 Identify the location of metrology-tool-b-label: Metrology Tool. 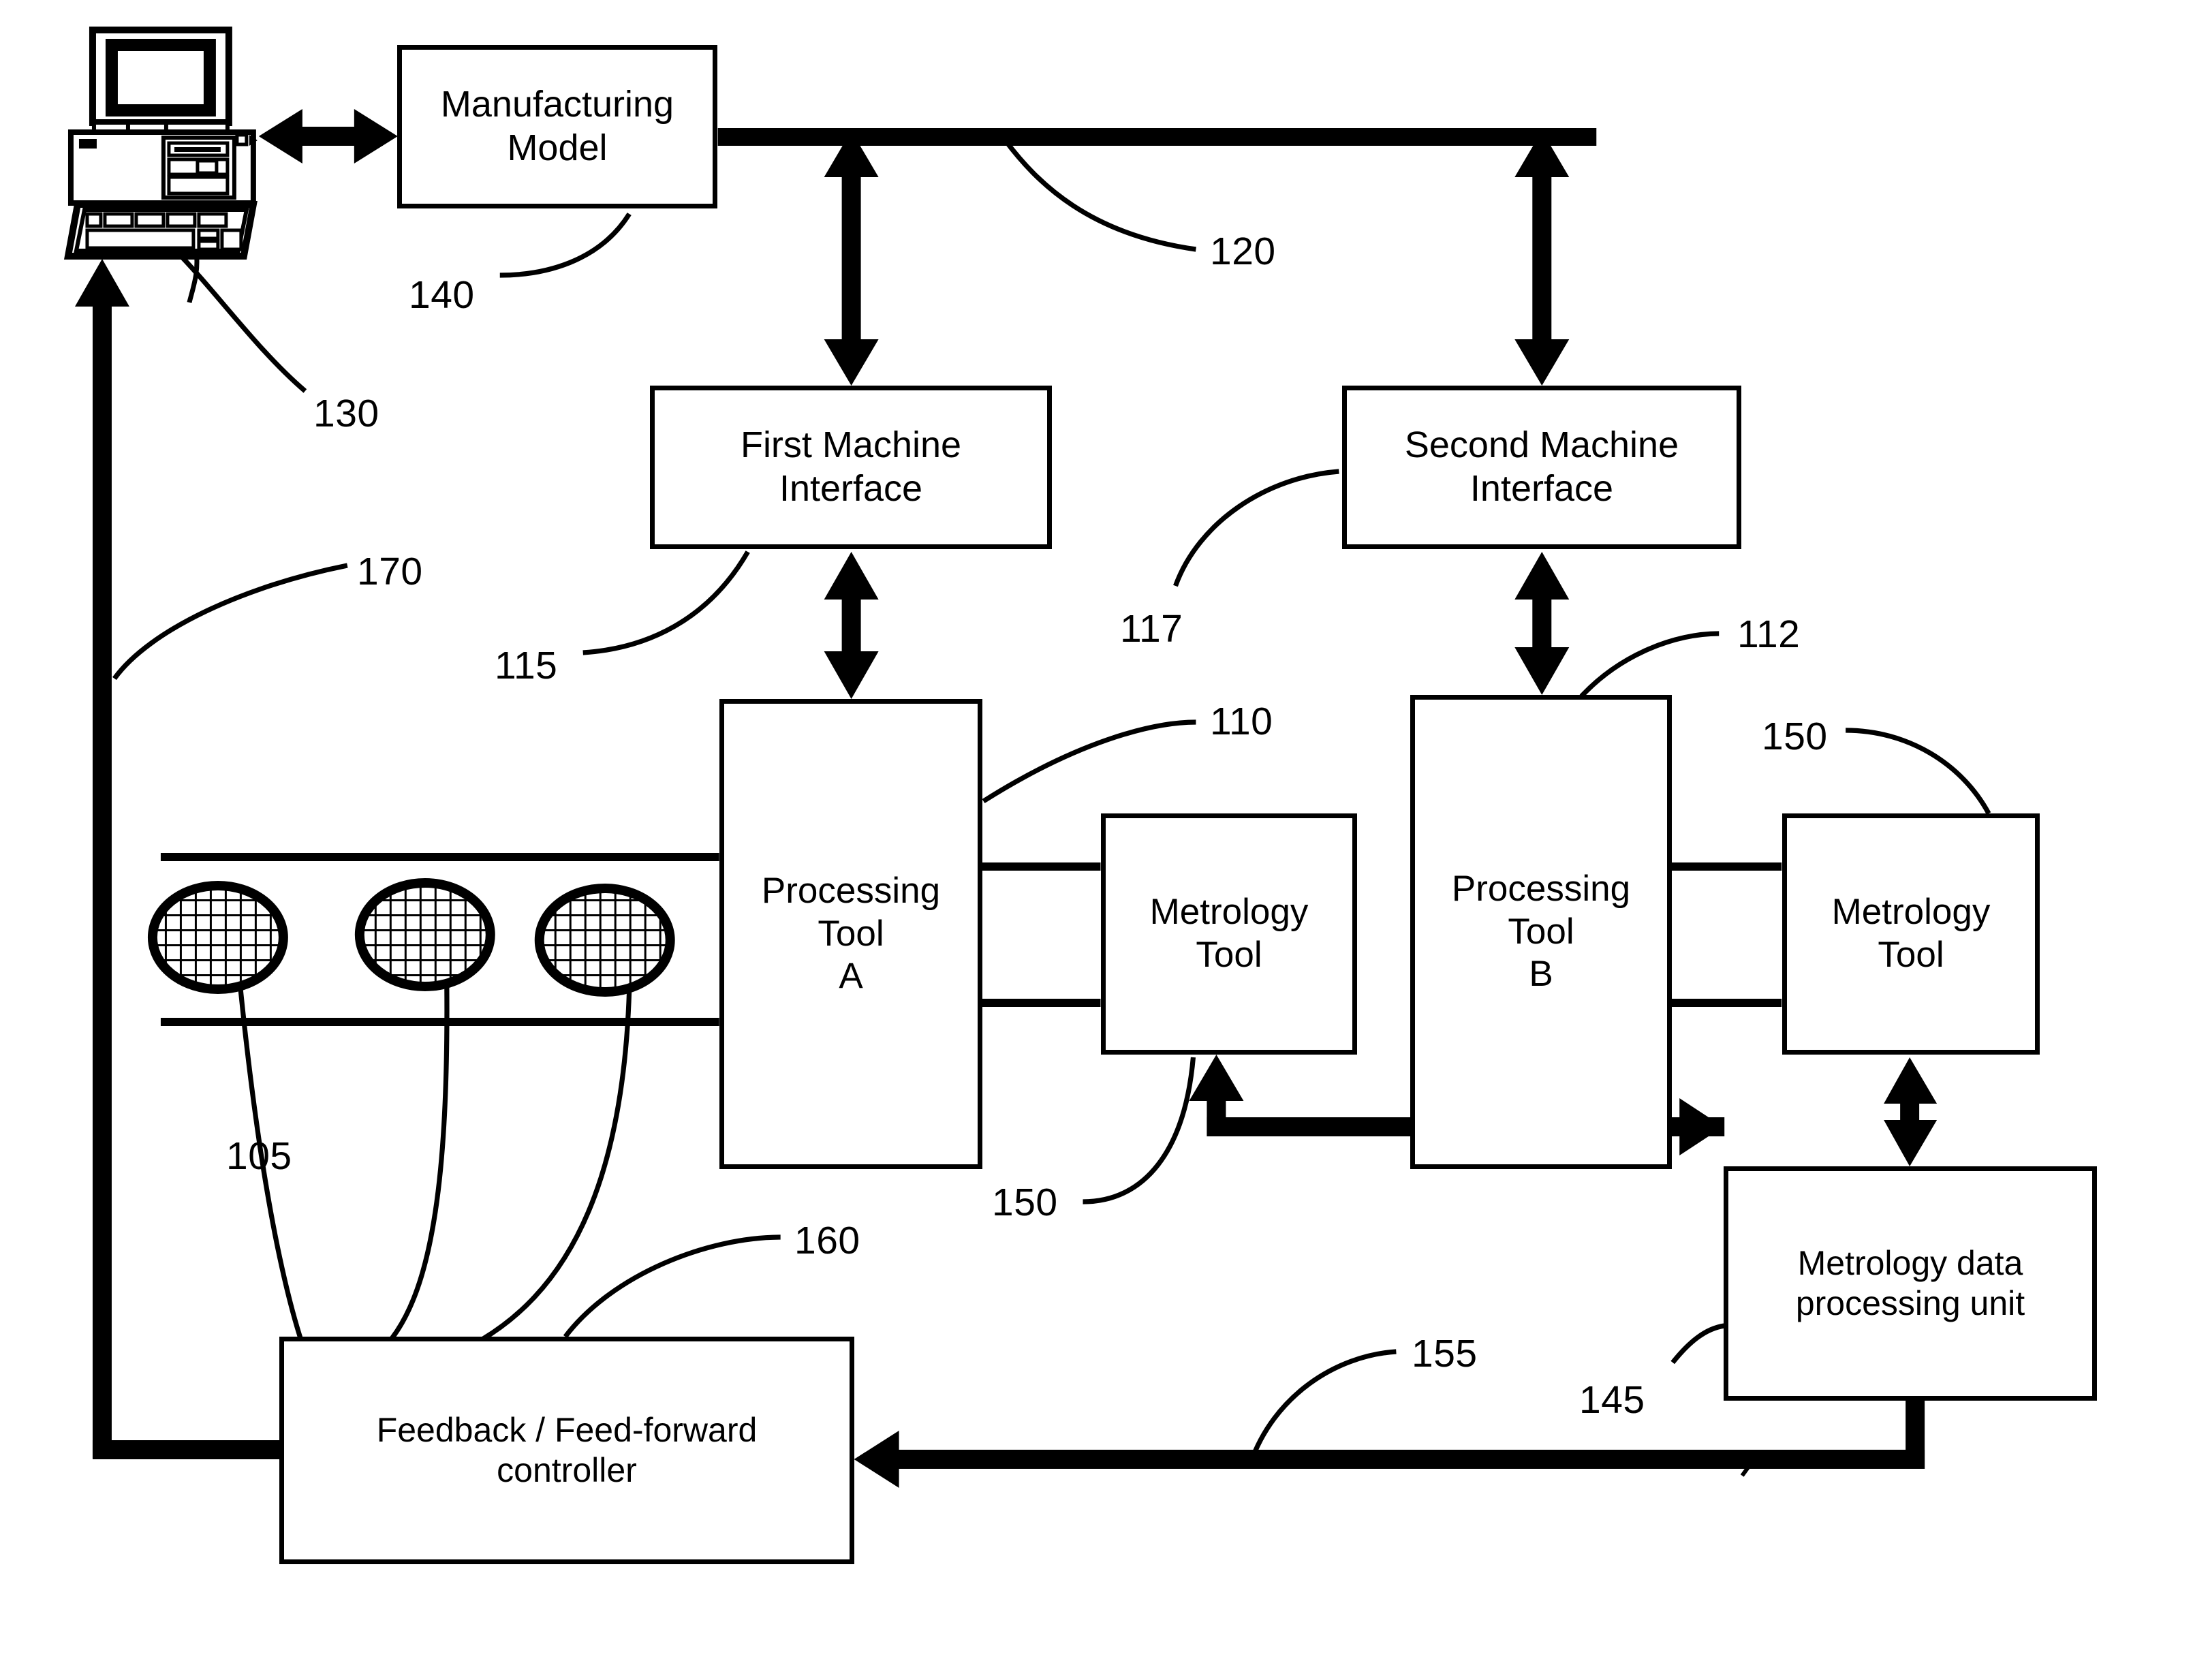
(1911, 933).